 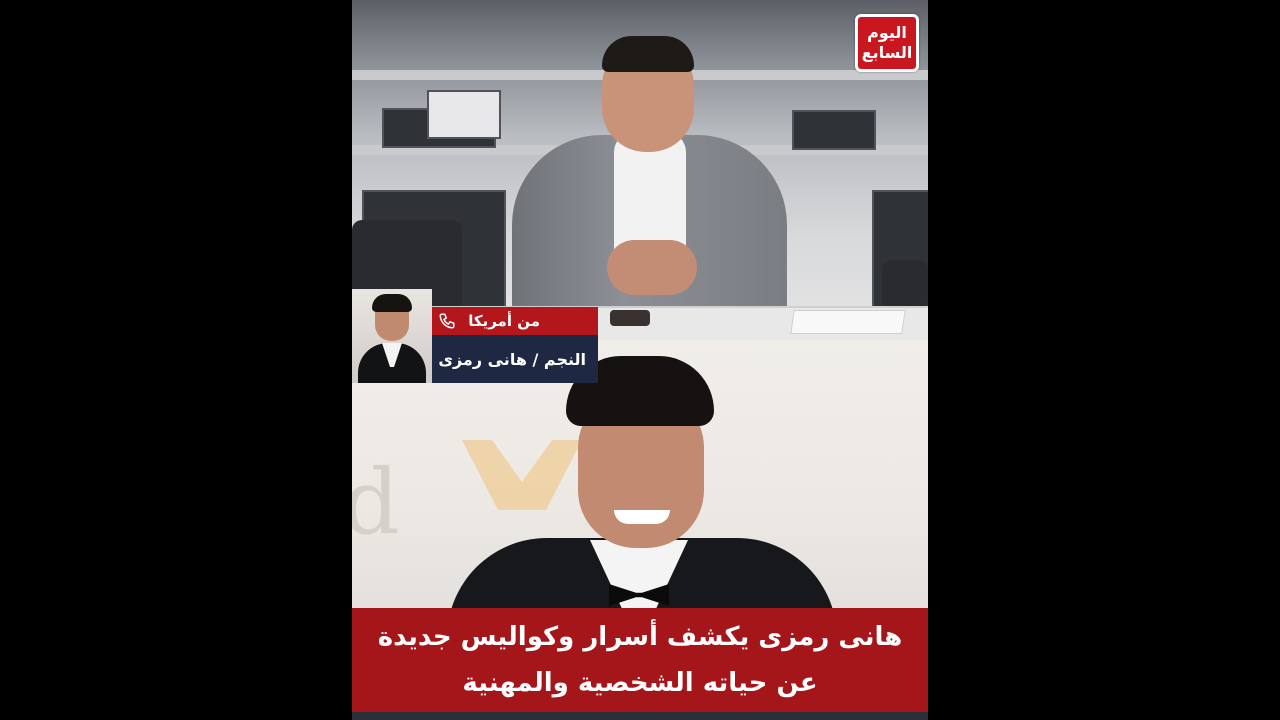 I want to click on caller-location-bar: من أمريكا, so click(x=515, y=321).